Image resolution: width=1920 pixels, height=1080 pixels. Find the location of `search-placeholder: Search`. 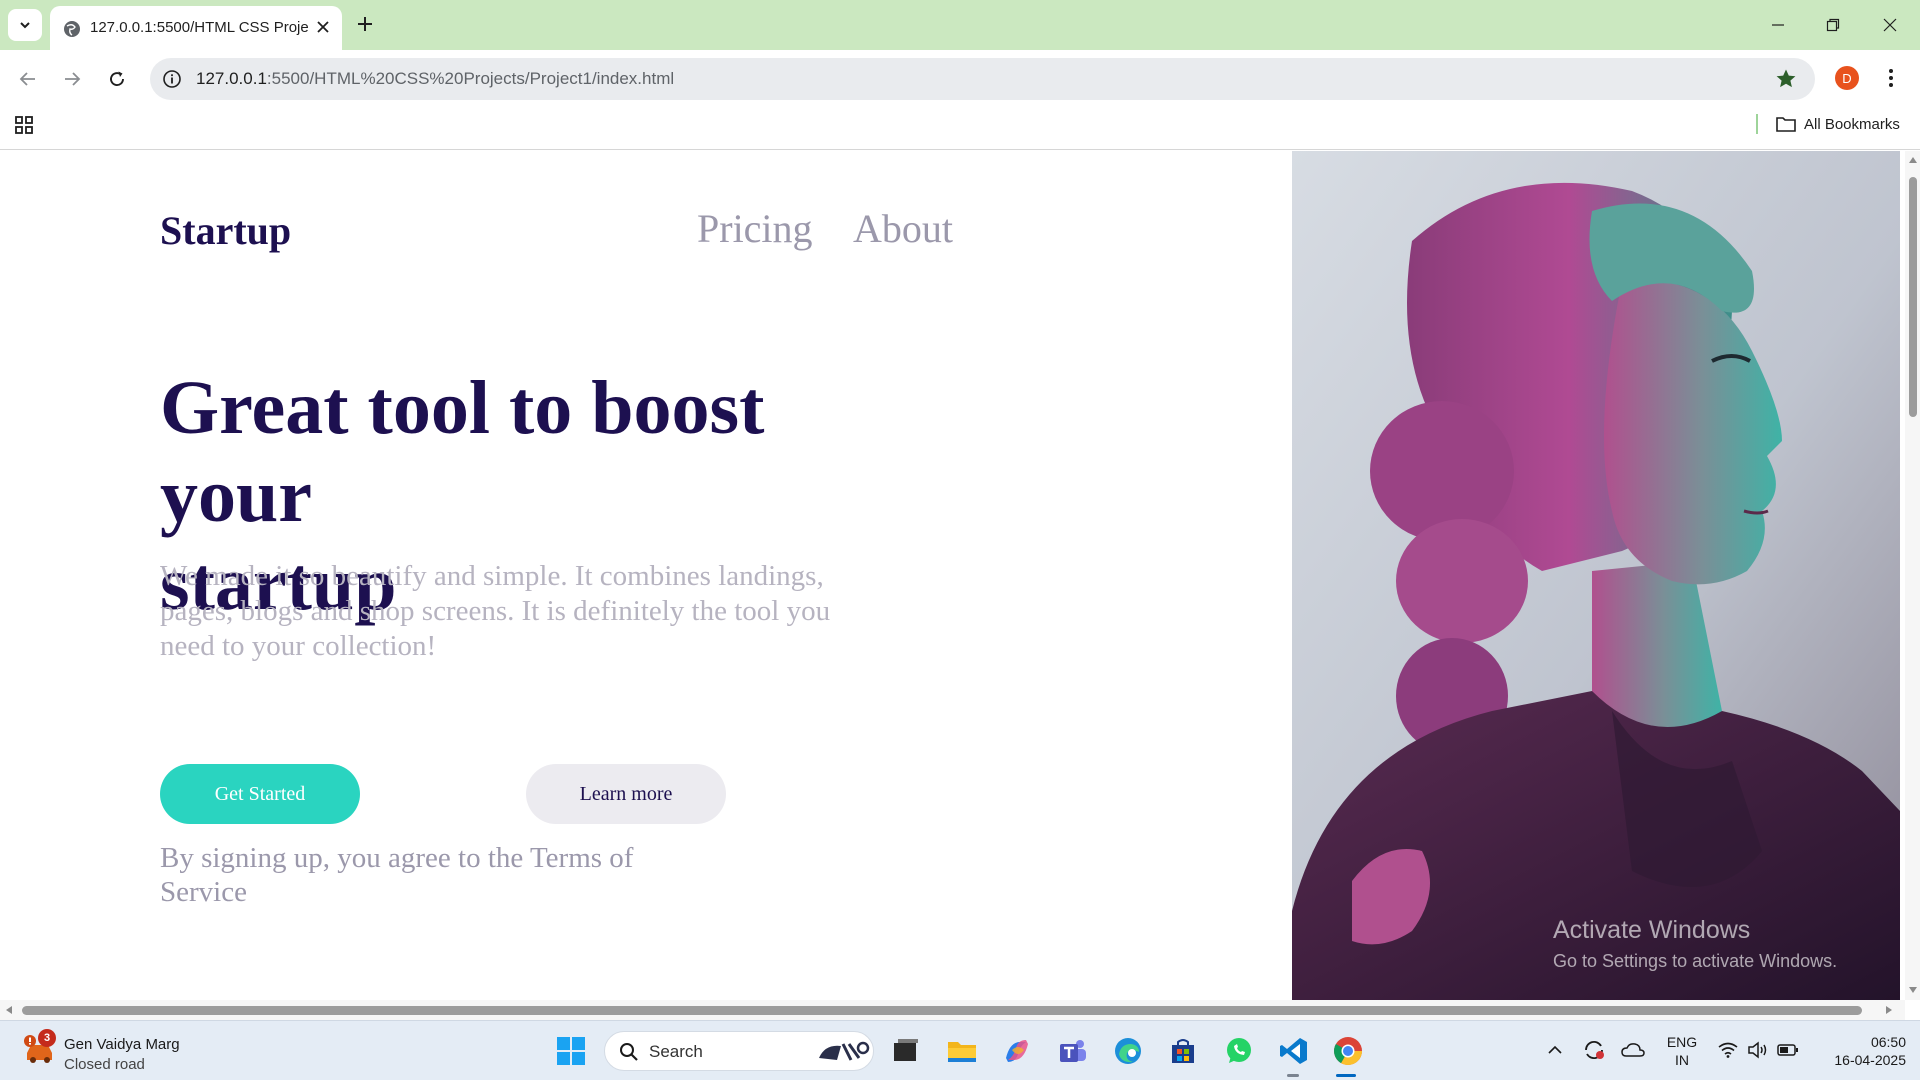

search-placeholder: Search is located at coordinates (676, 1051).